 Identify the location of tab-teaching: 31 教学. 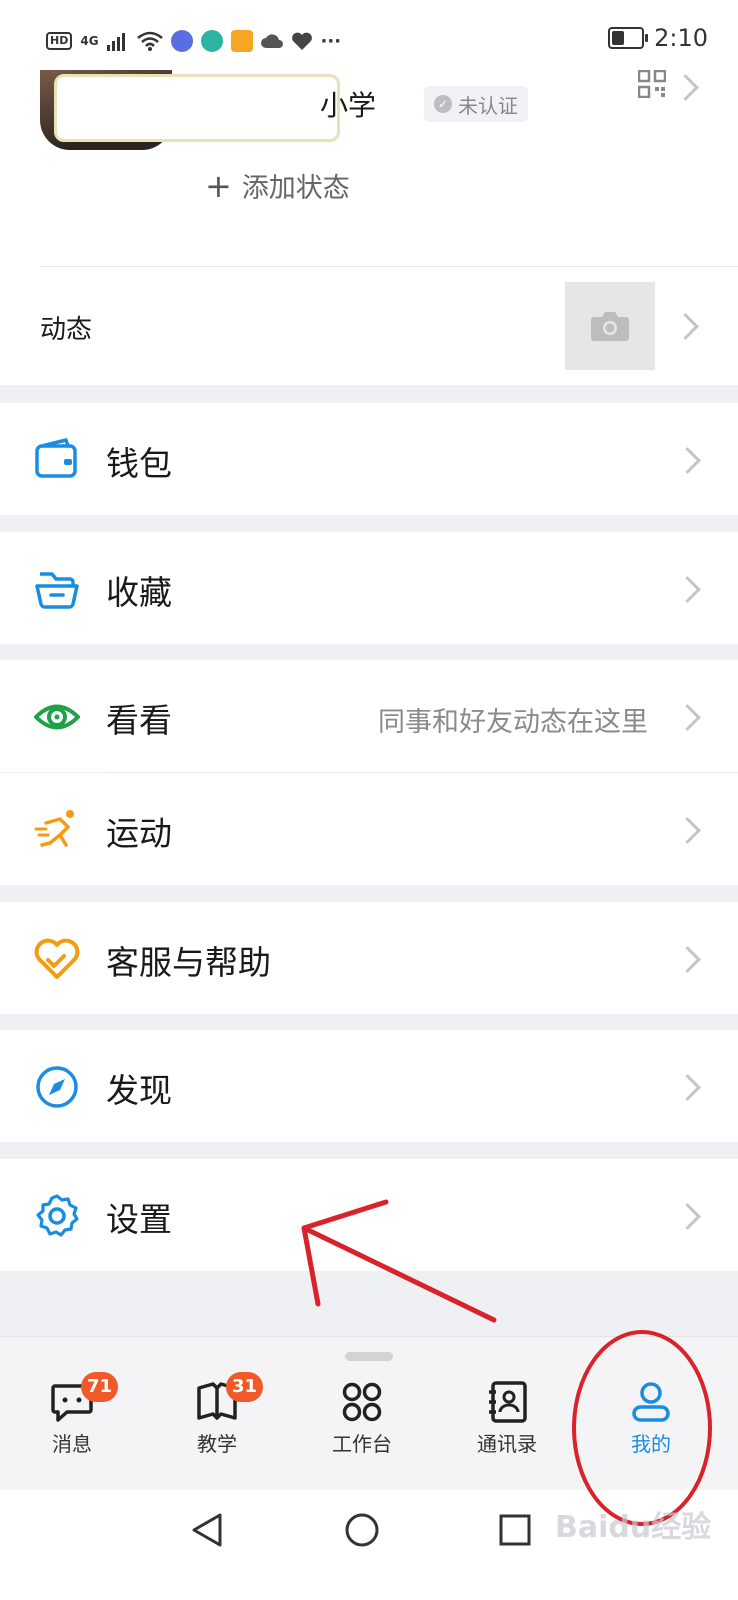
(217, 1421).